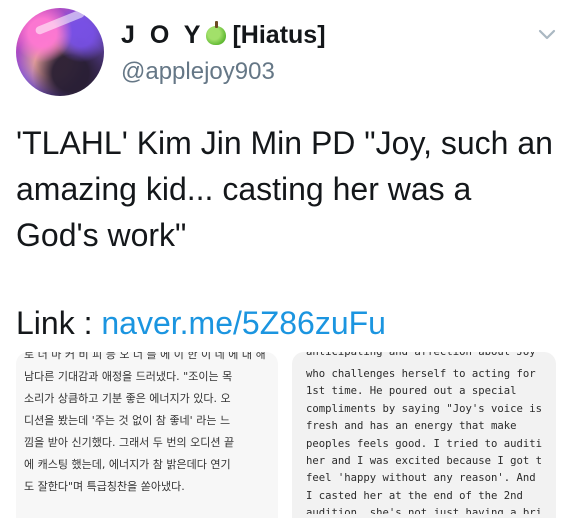 Image resolution: width=572 pixels, height=518 pixels. Describe the element at coordinates (424, 478) in the screenshot. I see `translation-line: feel 'happy without any reason'. And so,` at that location.